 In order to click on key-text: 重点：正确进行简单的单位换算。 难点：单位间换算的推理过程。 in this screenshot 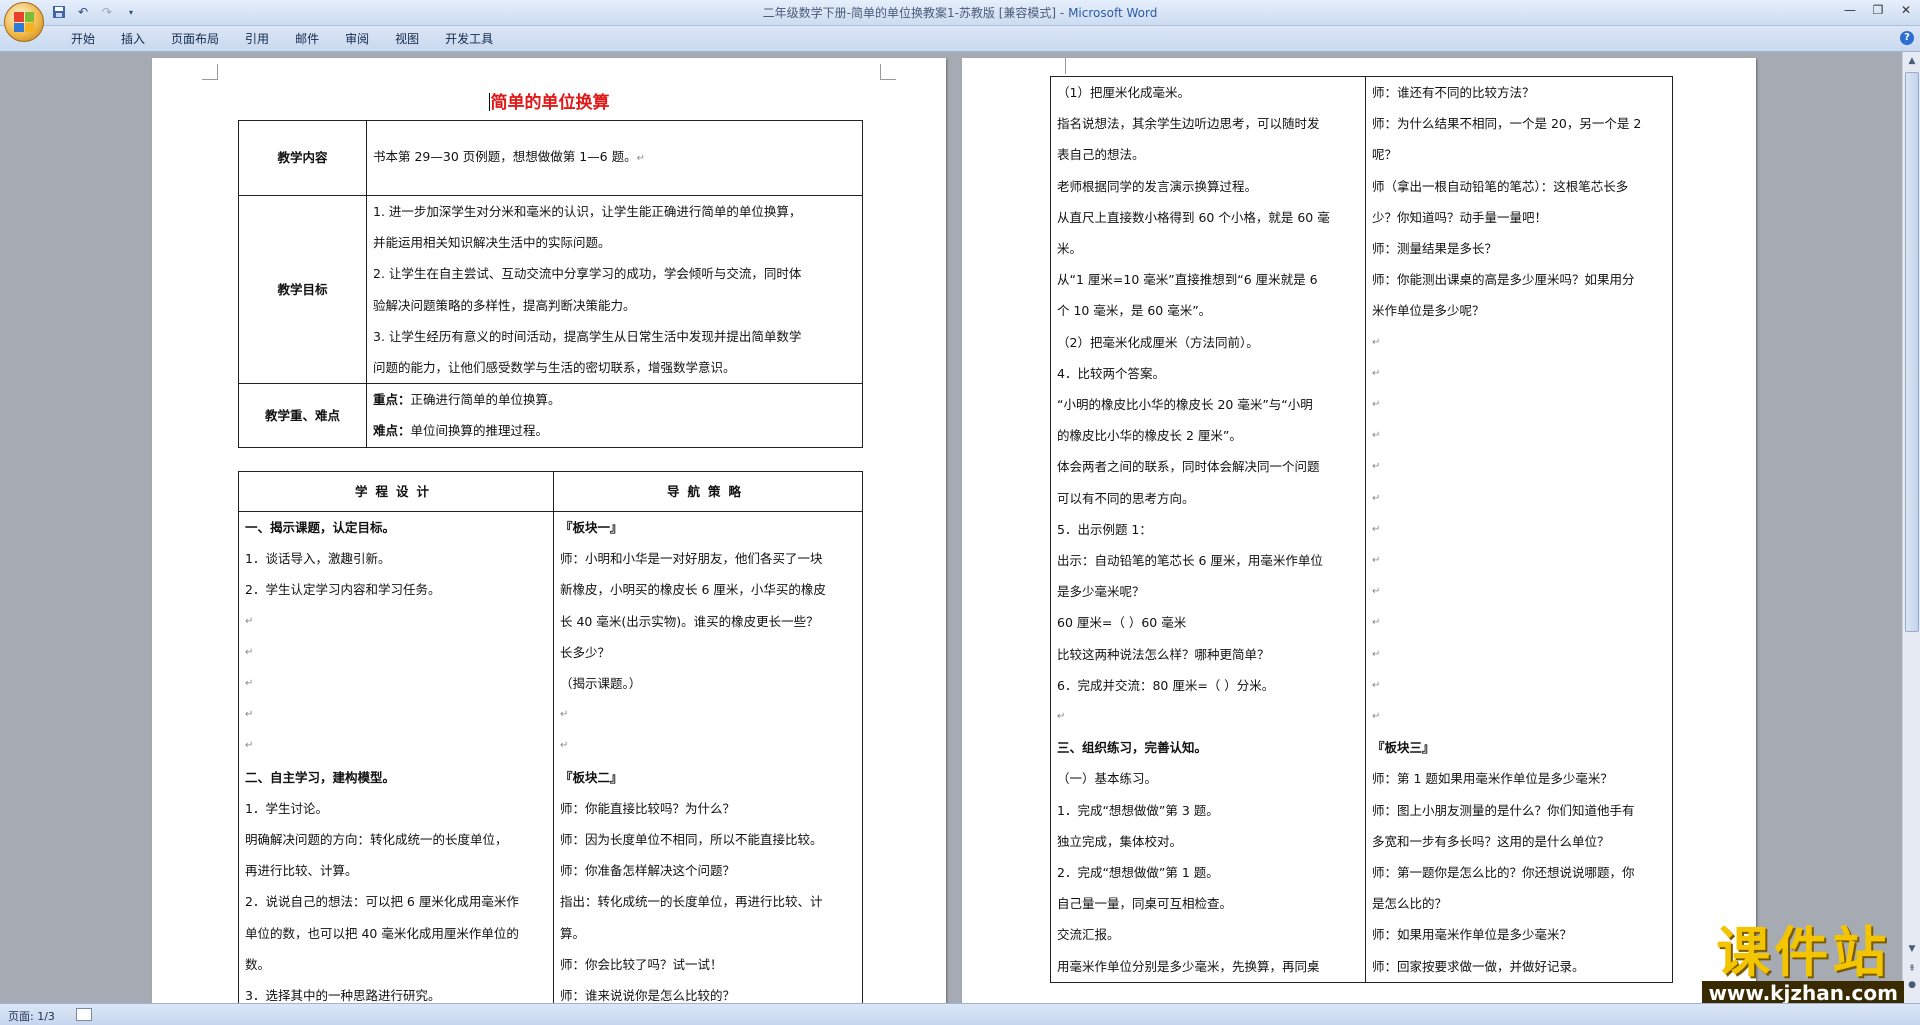, I will do `click(614, 415)`.